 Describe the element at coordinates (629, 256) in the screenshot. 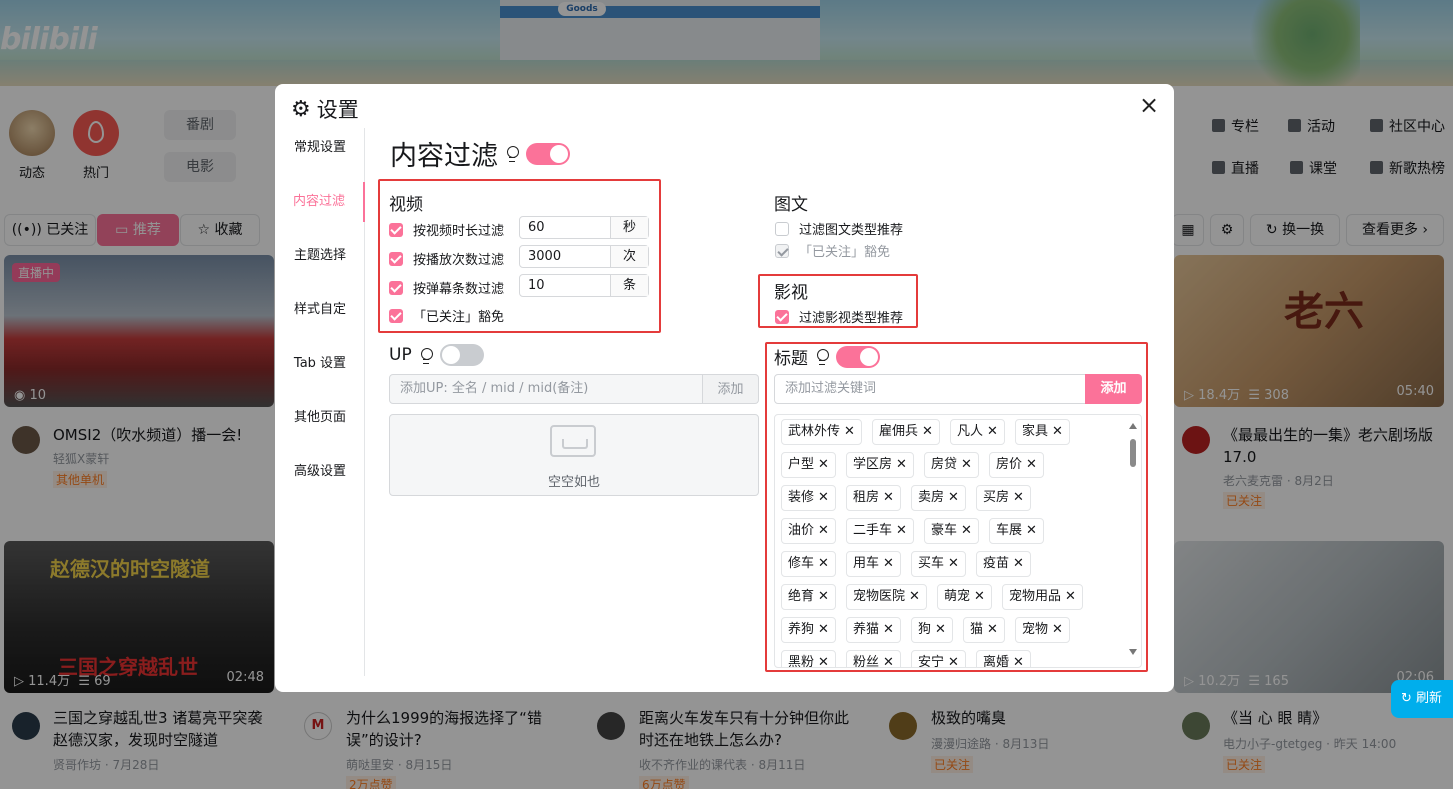

I see `play-count-unit: 次` at that location.